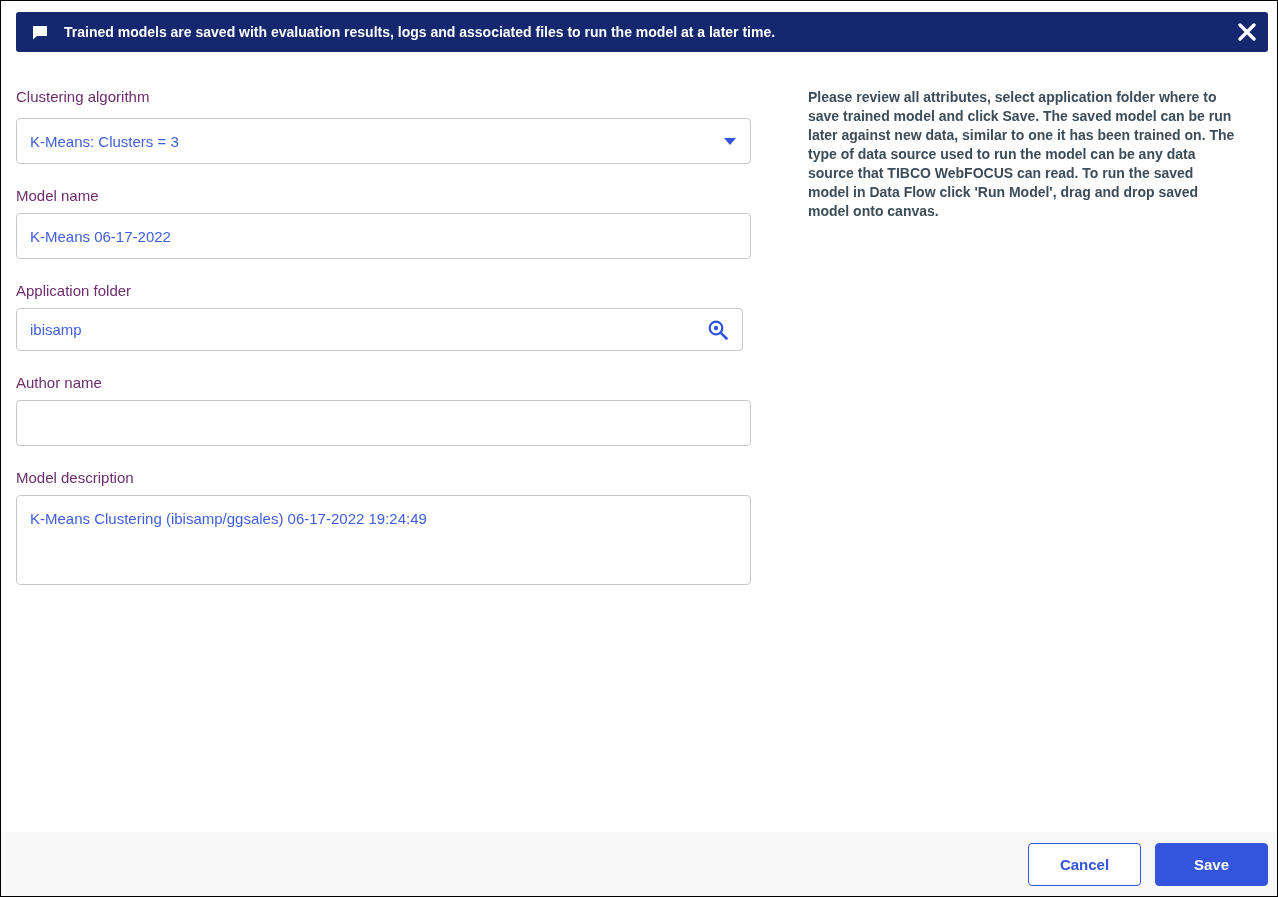 This screenshot has height=897, width=1278. I want to click on search-field: ibisamp, so click(379, 329).